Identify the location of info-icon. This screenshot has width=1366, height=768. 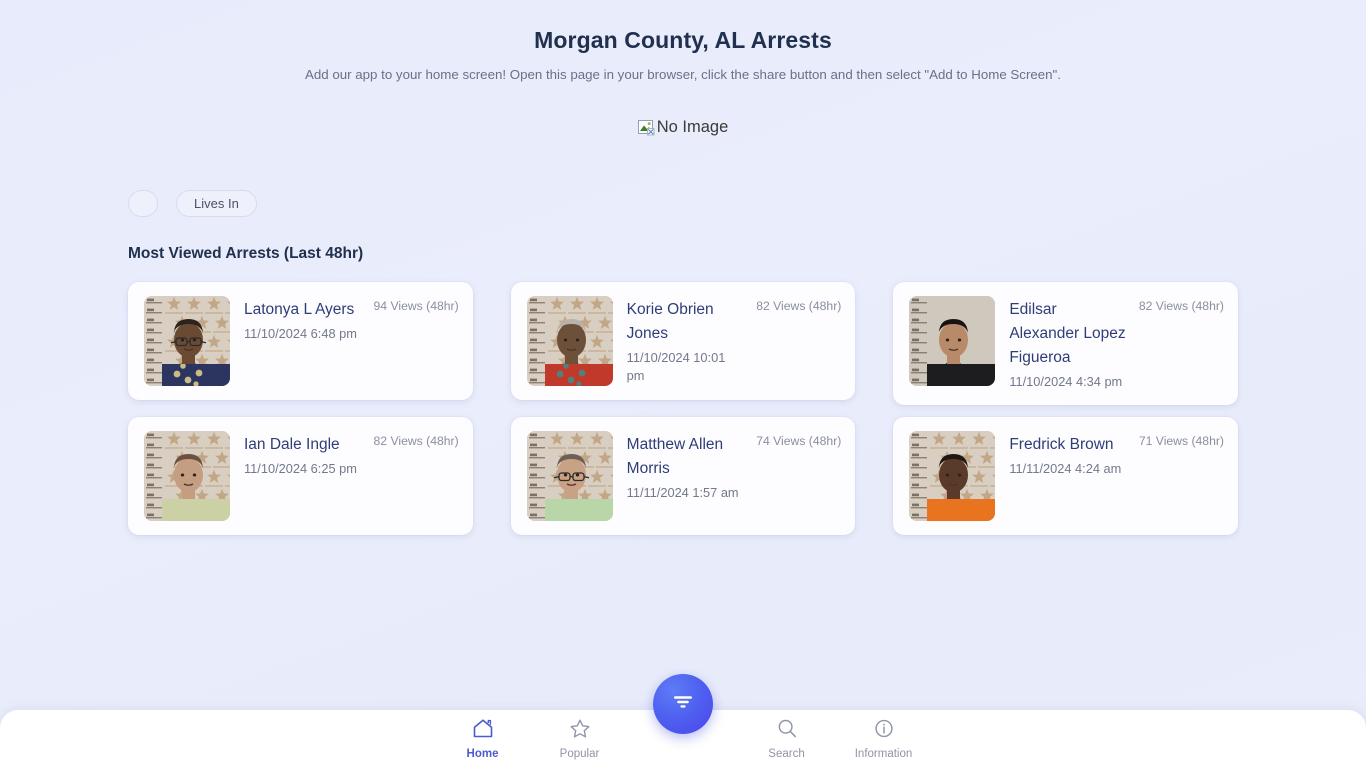
(884, 731).